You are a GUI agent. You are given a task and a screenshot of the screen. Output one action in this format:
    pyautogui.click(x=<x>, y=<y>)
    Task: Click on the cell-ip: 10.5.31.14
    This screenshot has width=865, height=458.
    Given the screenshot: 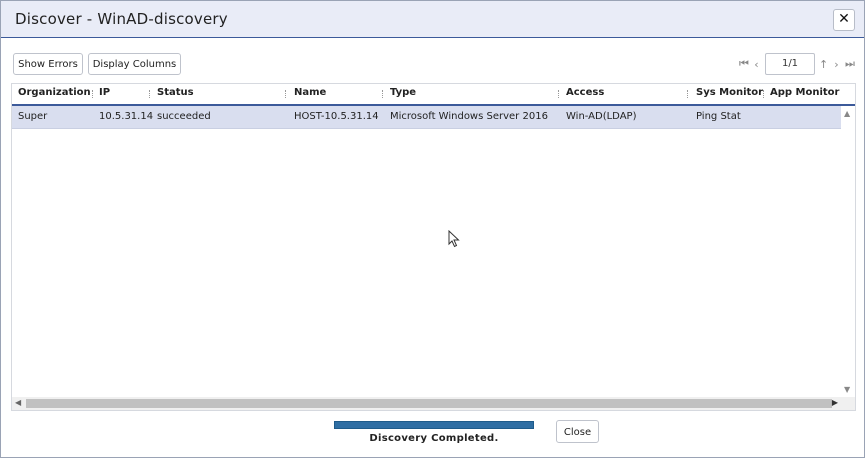 What is the action you would take?
    pyautogui.click(x=126, y=116)
    